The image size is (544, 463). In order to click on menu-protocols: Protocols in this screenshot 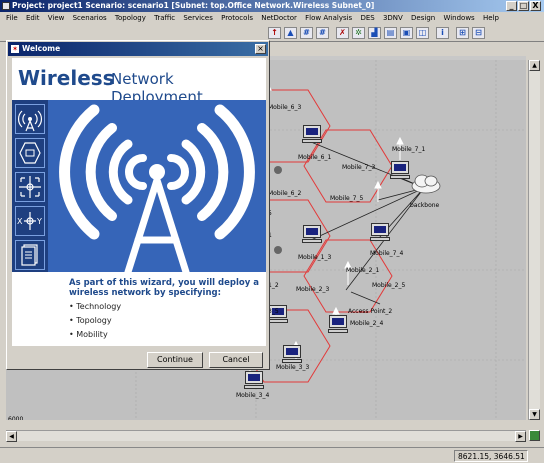, I will do `click(237, 18)`.